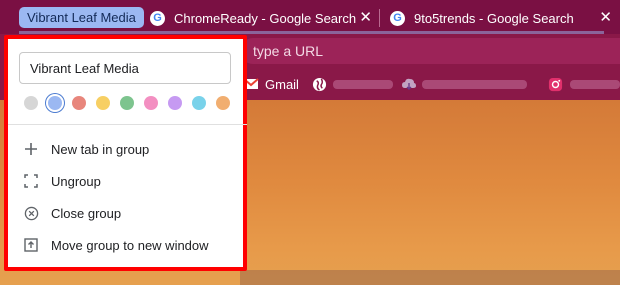 The image size is (620, 285). I want to click on tab-chromeready: G ChromeReady - Google Search ✕, so click(261, 18).